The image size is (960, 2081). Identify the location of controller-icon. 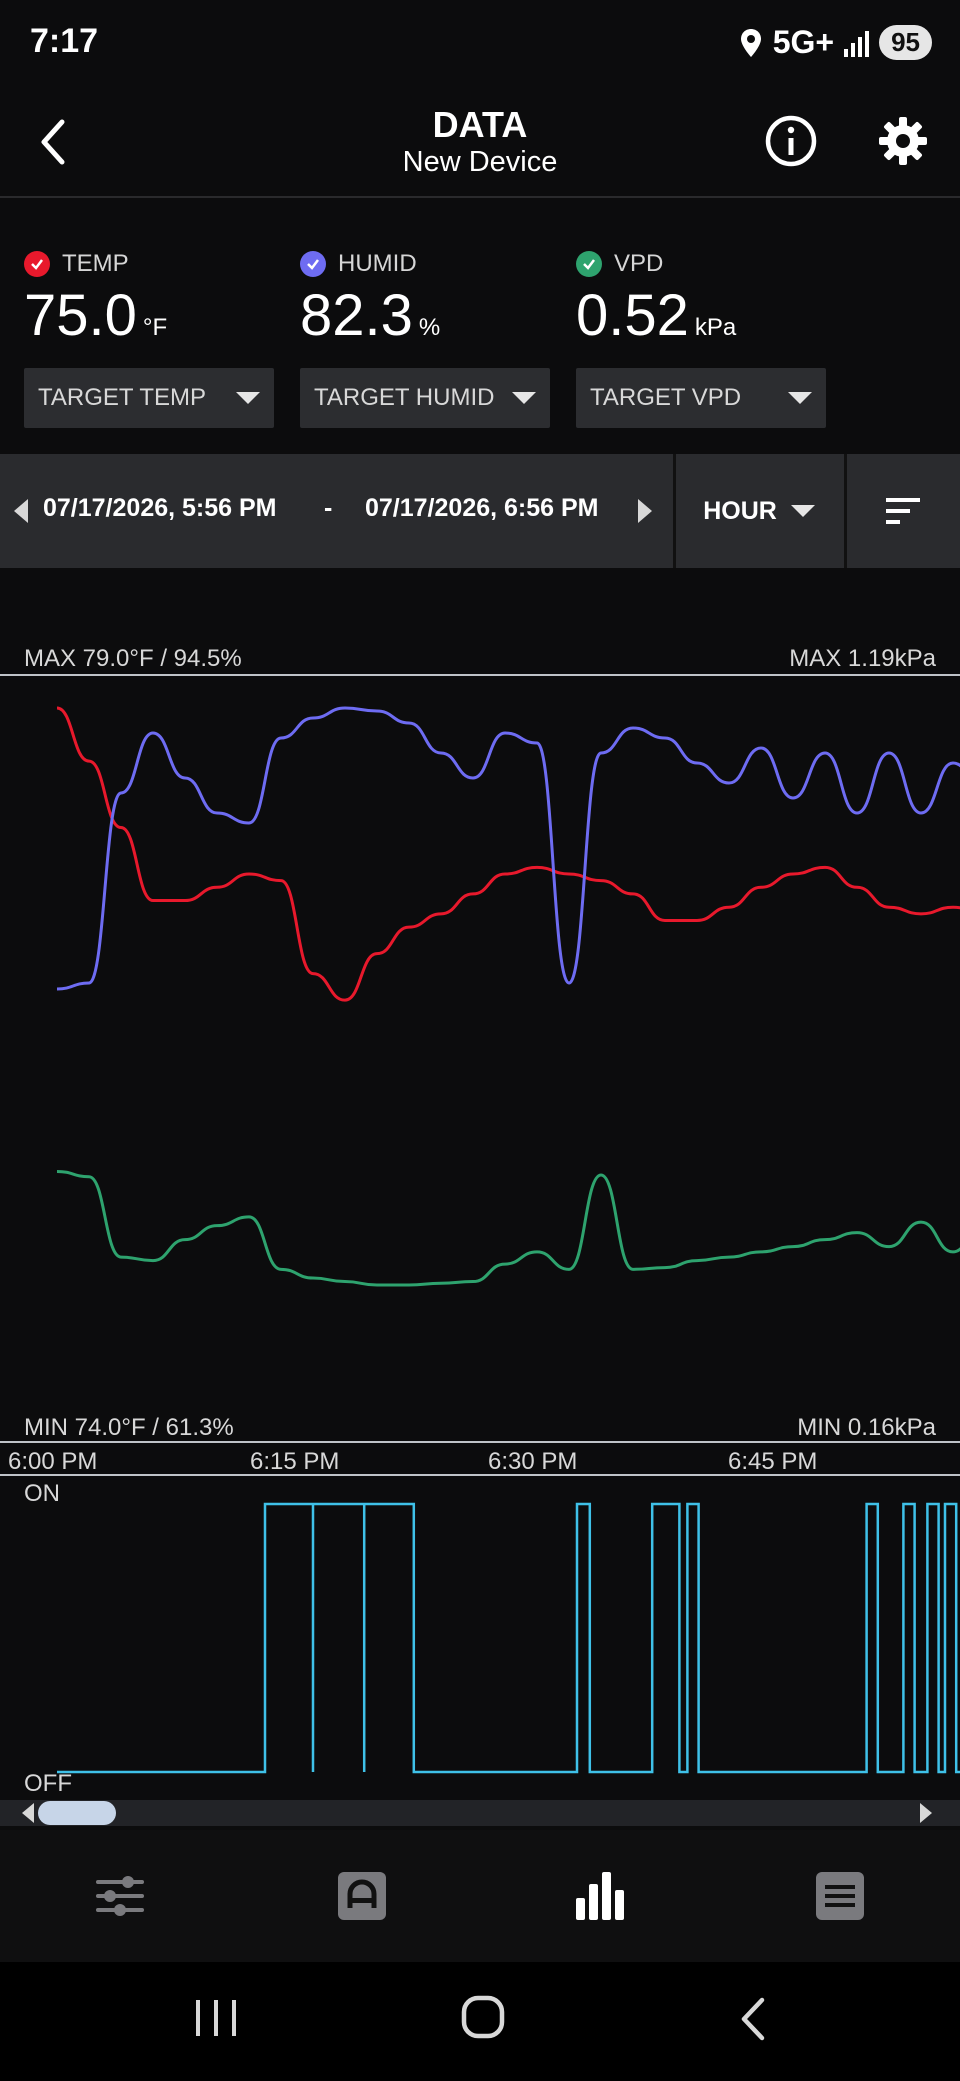
(362, 1896).